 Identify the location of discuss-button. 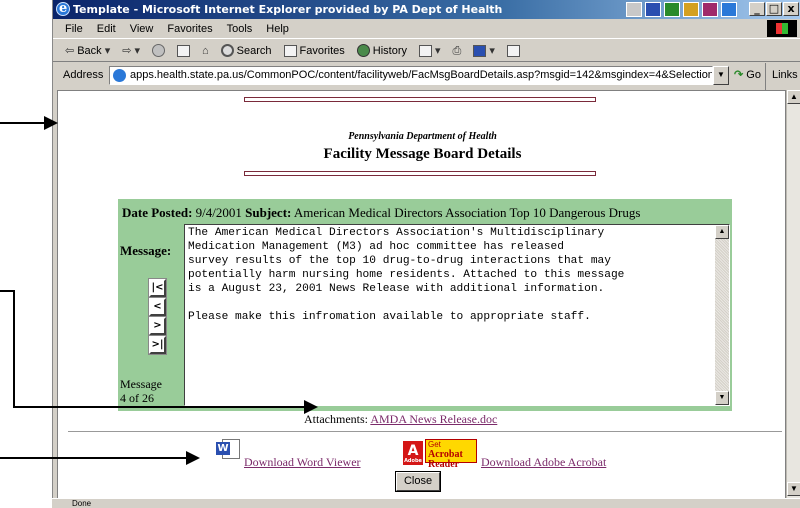
(513, 50).